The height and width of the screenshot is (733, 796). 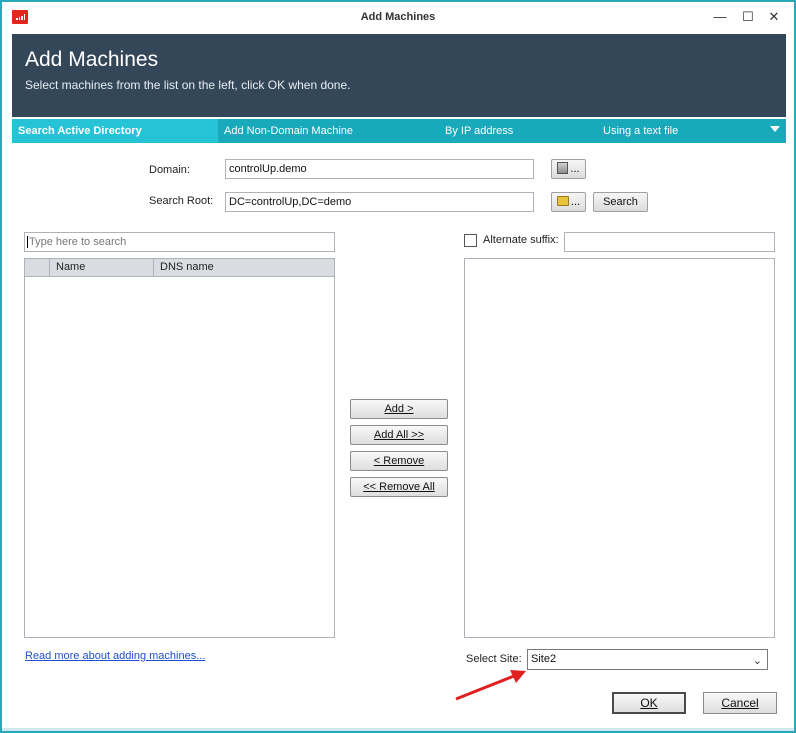 I want to click on window-title: Add Machines, so click(x=398, y=17).